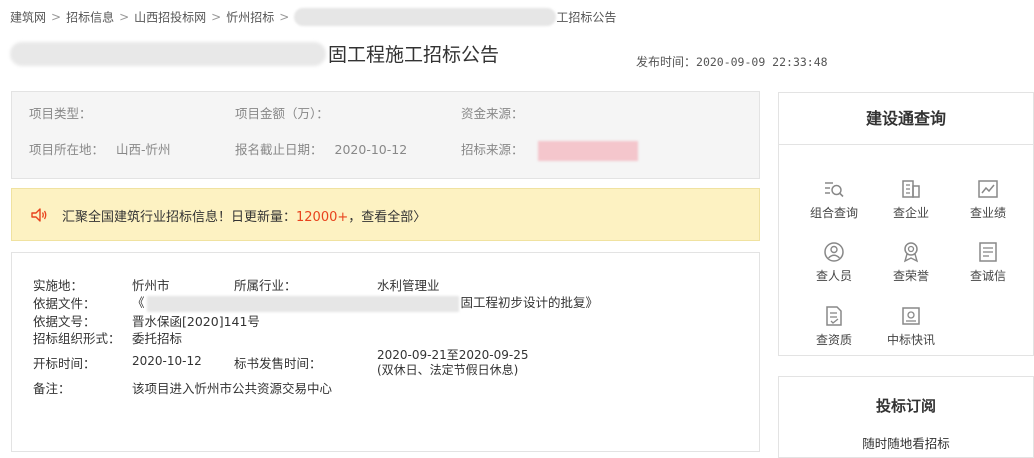  Describe the element at coordinates (64, 363) in the screenshot. I see `open-time-label: 开标时间：` at that location.